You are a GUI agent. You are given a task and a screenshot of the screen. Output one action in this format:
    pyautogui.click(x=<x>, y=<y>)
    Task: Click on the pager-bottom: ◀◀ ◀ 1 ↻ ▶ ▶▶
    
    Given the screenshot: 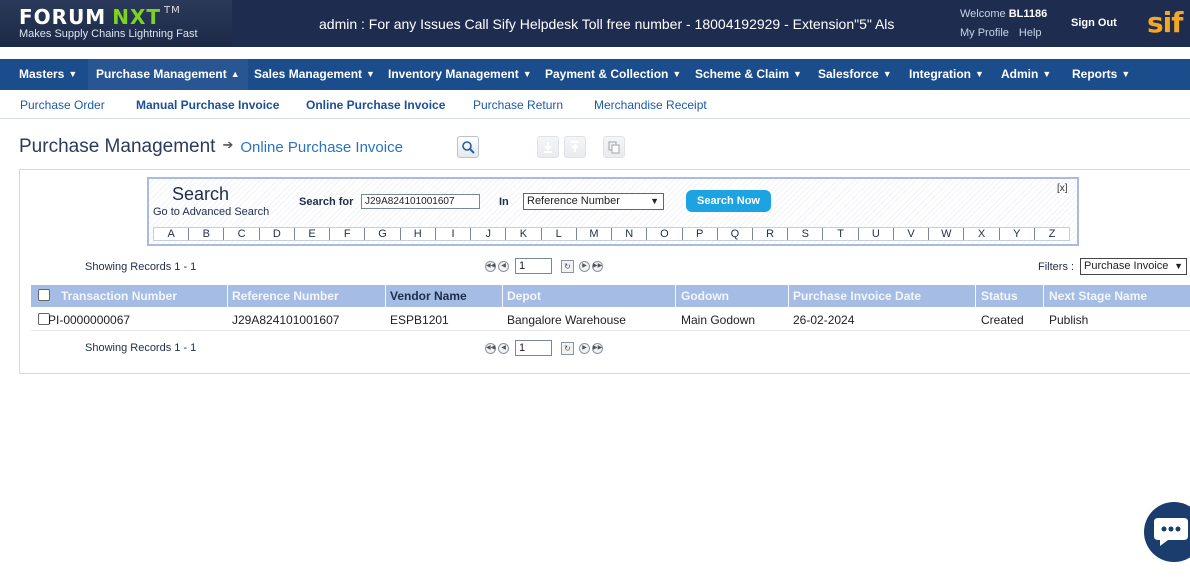 What is the action you would take?
    pyautogui.click(x=544, y=348)
    